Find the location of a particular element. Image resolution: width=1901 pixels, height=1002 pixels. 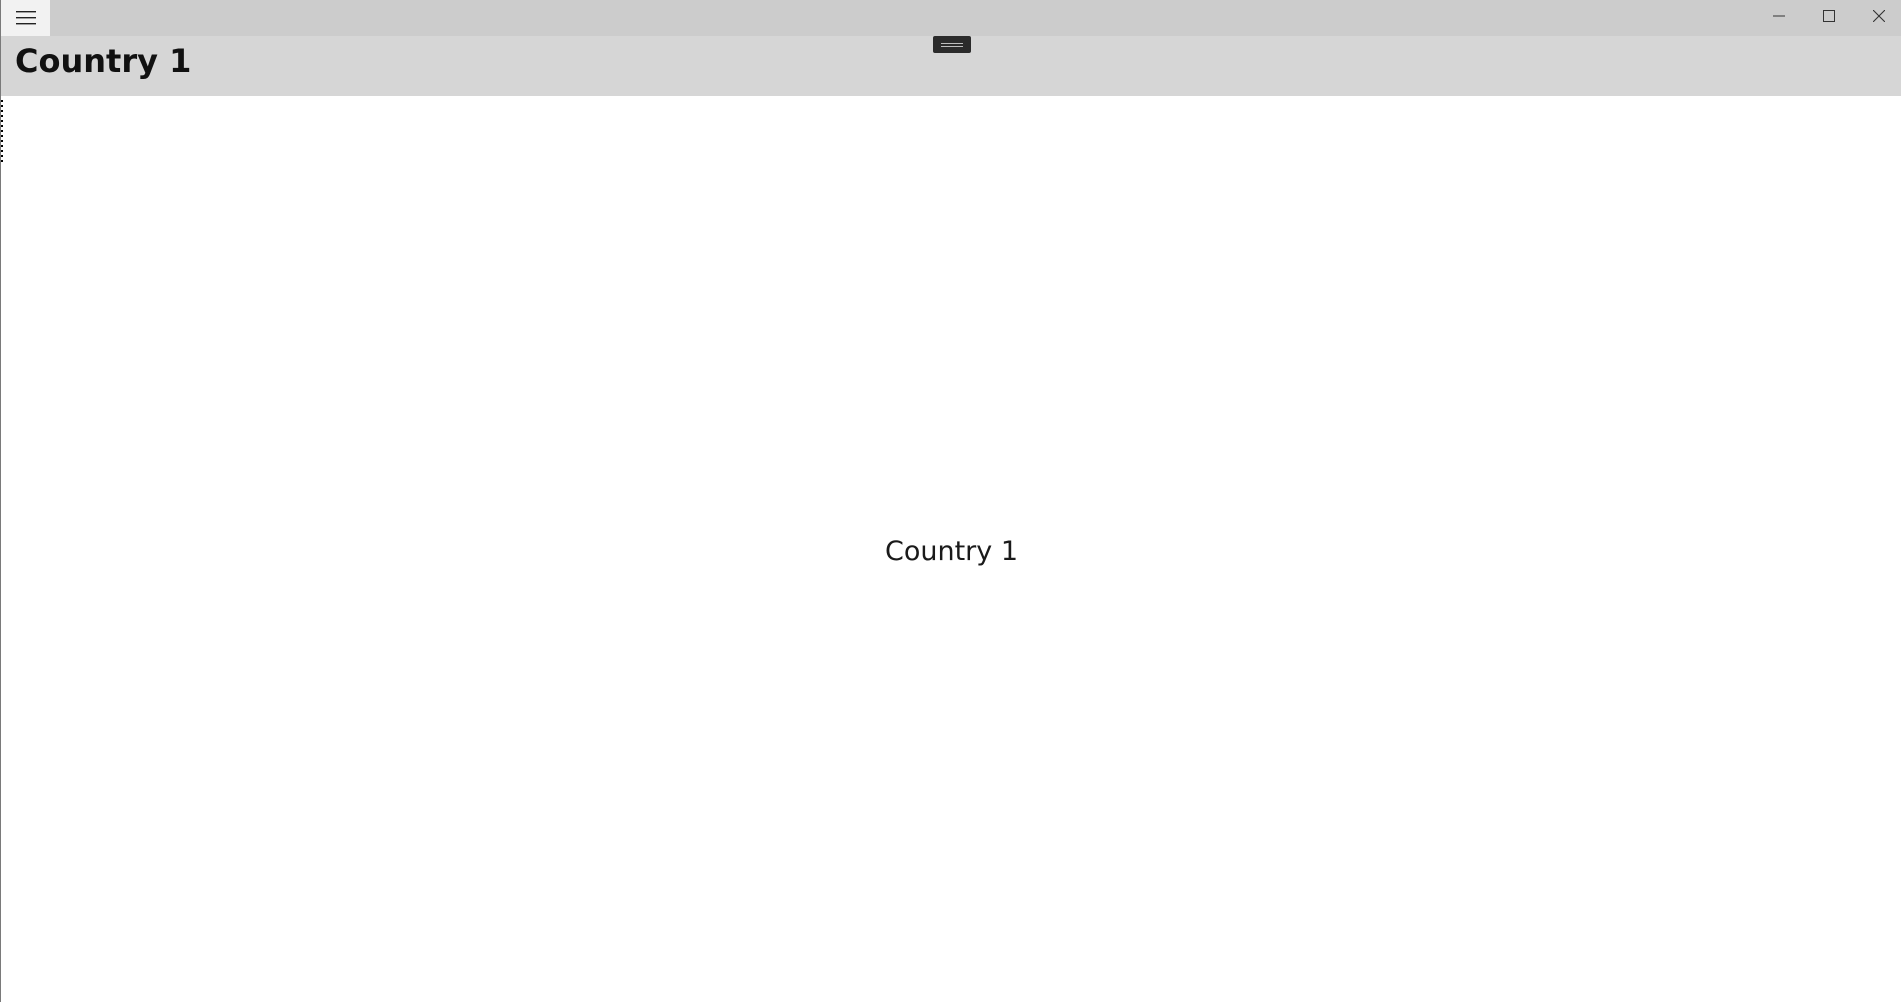

drag-handle is located at coordinates (952, 44).